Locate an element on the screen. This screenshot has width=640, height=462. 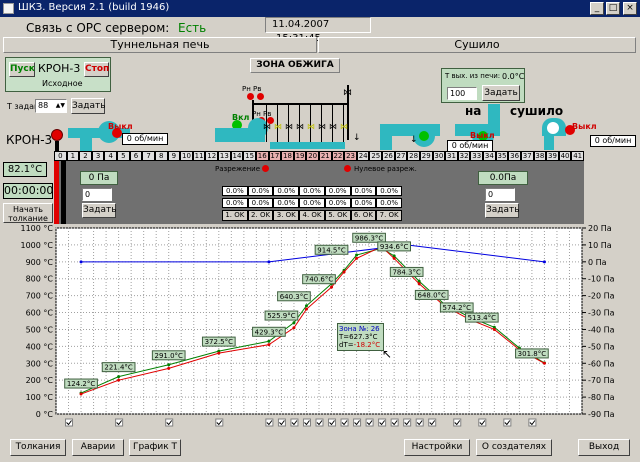
y-tick-label: 800 °C is located at coordinates (40, 279).